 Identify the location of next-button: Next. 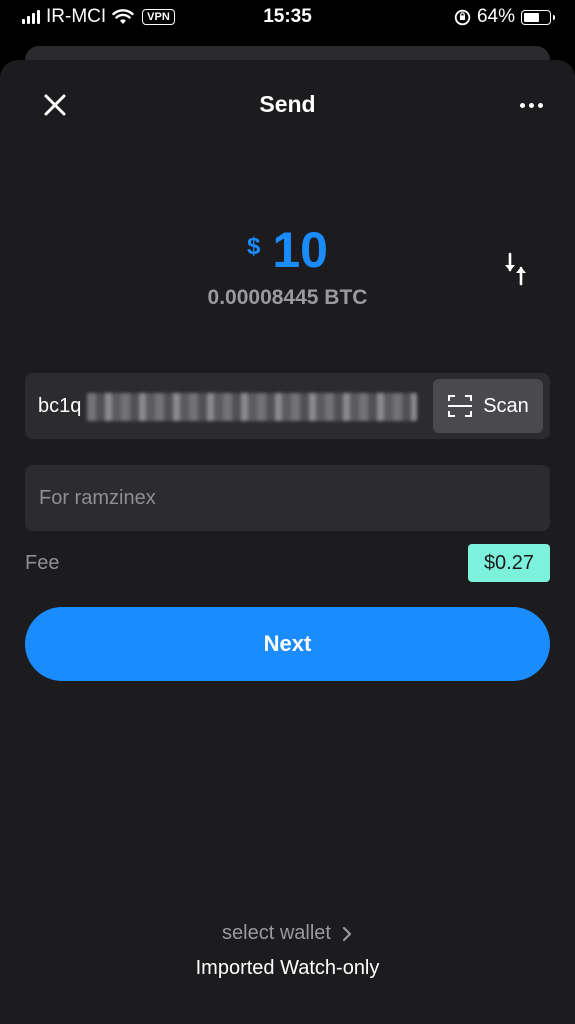
(287, 644).